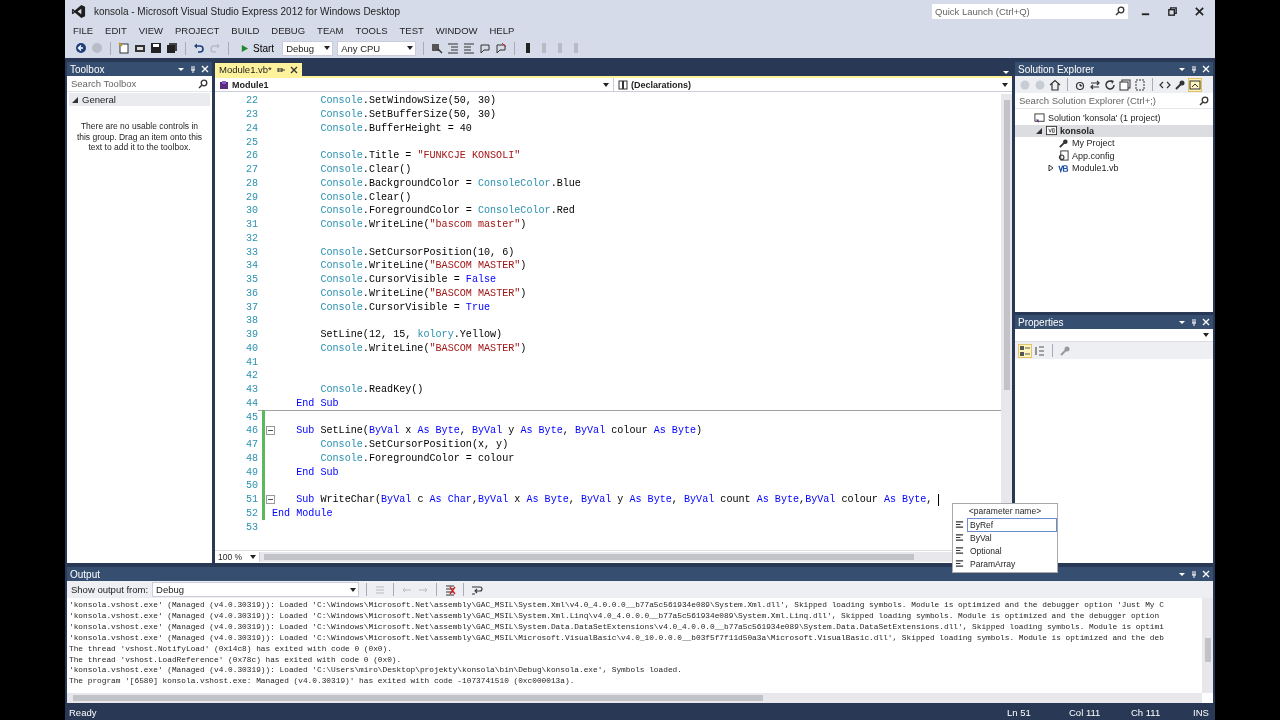 The width and height of the screenshot is (1280, 720). What do you see at coordinates (251, 156) in the screenshot?
I see `line-number: 26` at bounding box center [251, 156].